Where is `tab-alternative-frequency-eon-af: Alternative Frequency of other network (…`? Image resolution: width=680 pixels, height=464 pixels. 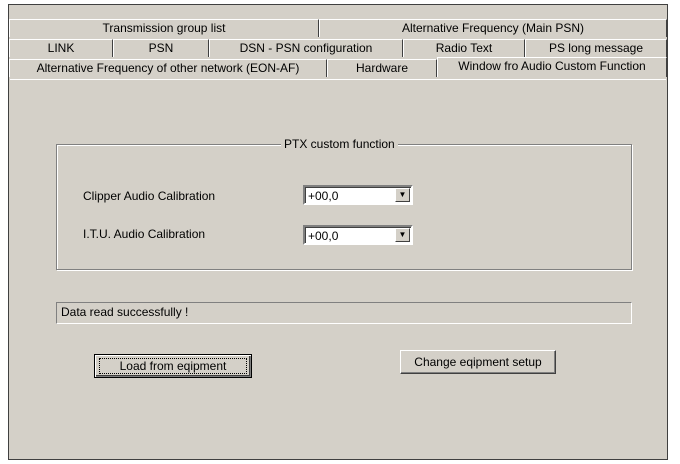 tab-alternative-frequency-eon-af: Alternative Frequency of other network (… is located at coordinates (168, 68).